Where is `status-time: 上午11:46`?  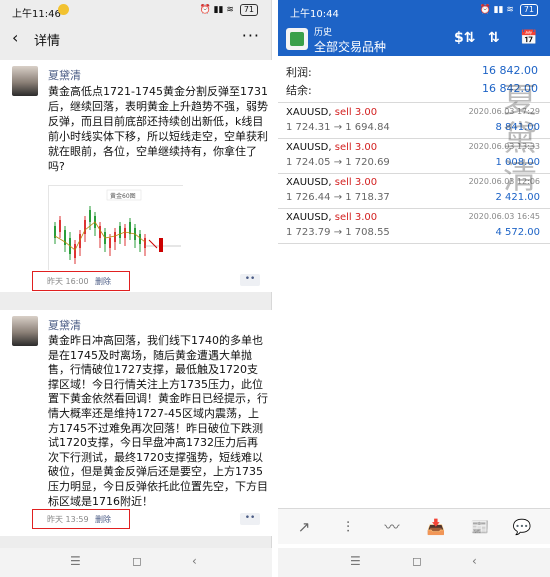 status-time: 上午11:46 is located at coordinates (36, 14).